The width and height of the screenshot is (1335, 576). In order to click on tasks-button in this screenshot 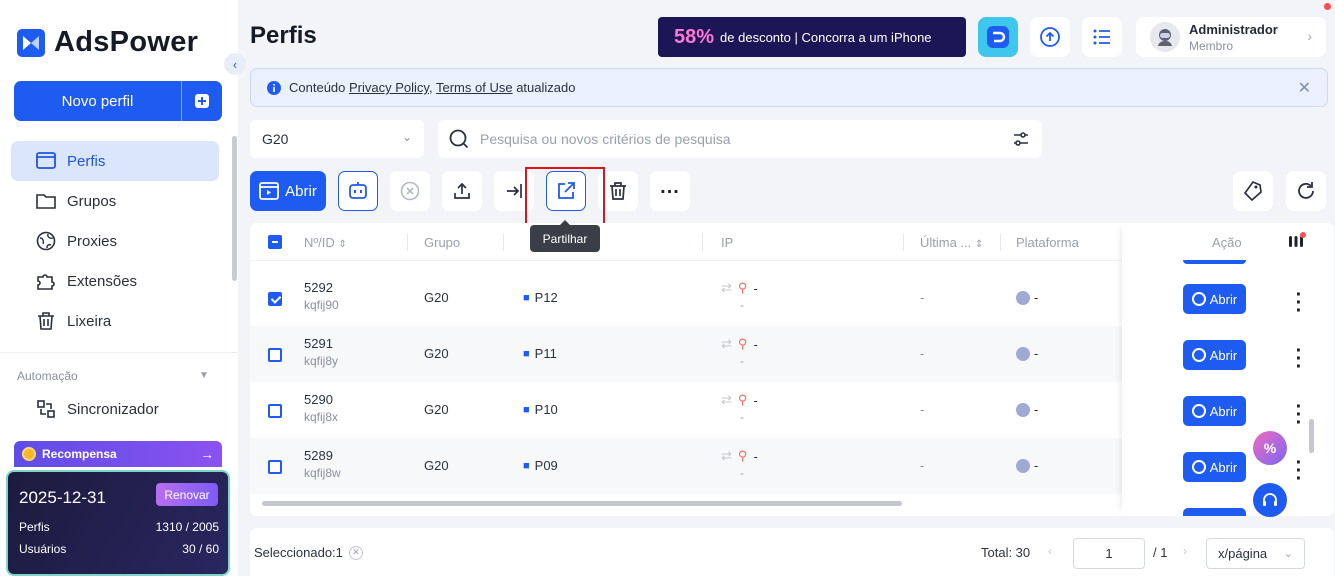, I will do `click(1102, 37)`.